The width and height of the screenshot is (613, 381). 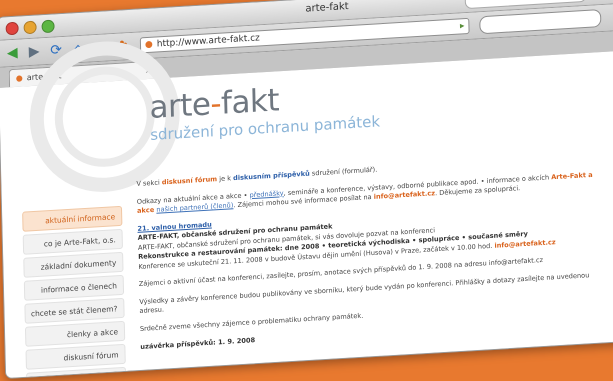 I want to click on nav-item-zakladni-dokumenty: základní dokumenty, so click(x=73, y=264).